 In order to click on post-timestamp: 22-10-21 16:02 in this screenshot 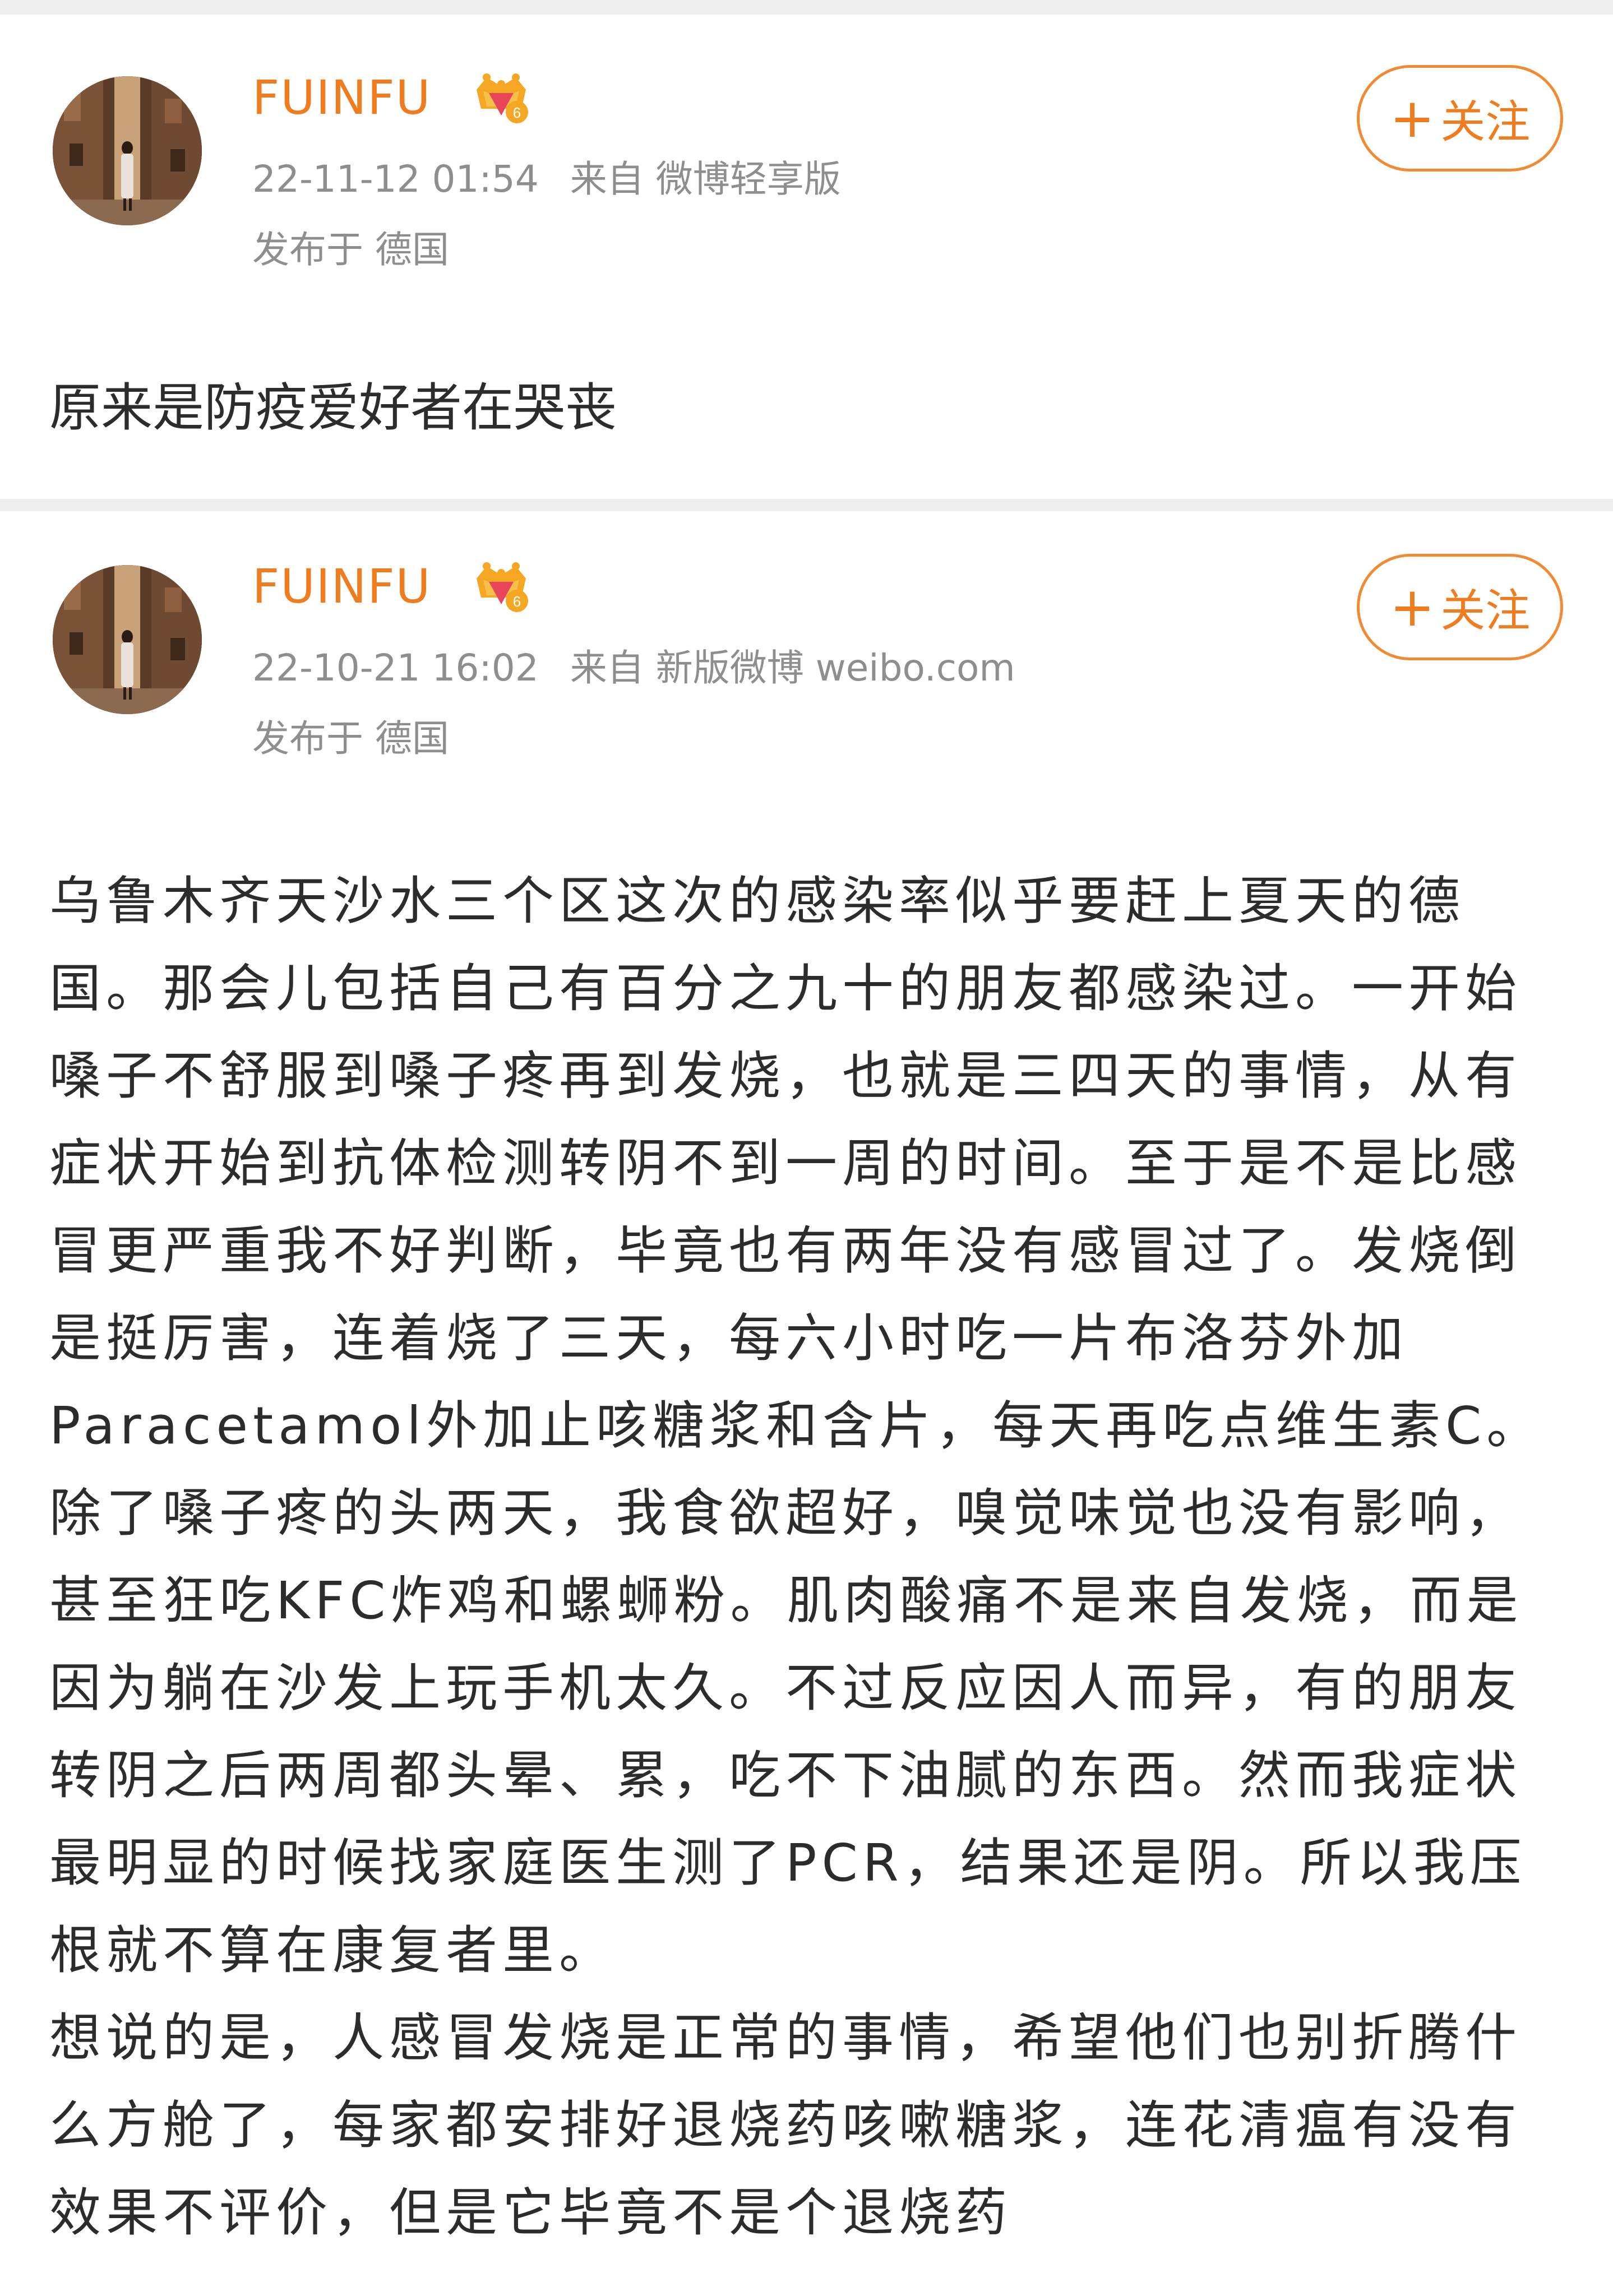, I will do `click(395, 667)`.